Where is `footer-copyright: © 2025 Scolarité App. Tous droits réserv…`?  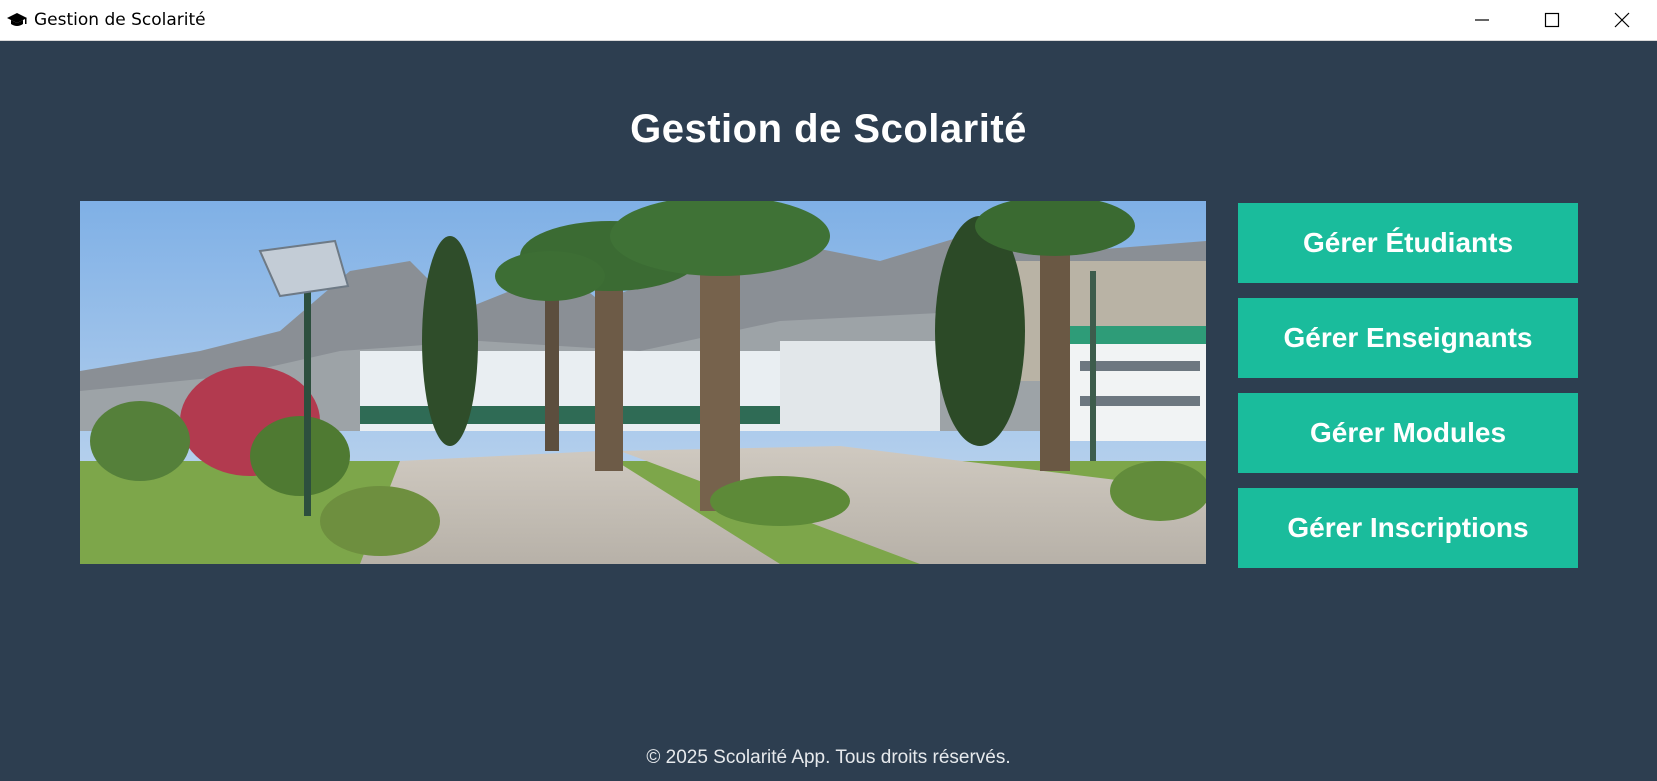
footer-copyright: © 2025 Scolarité App. Tous droits réserv… is located at coordinates (828, 757).